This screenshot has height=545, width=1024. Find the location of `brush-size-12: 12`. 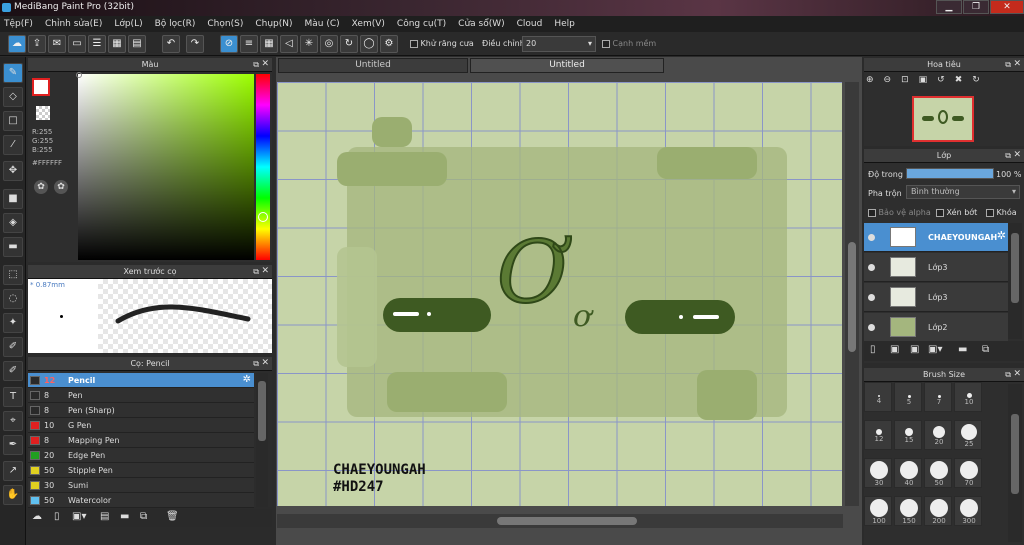

brush-size-12: 12 is located at coordinates (878, 435).